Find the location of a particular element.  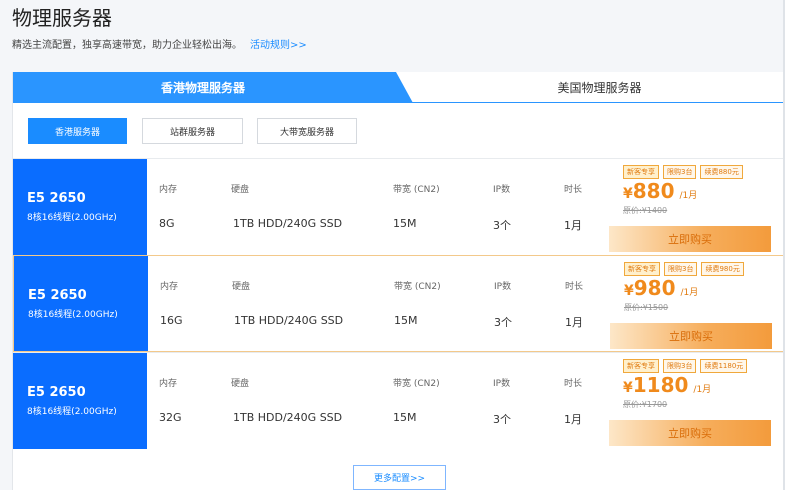

price-value: 880 is located at coordinates (653, 191).